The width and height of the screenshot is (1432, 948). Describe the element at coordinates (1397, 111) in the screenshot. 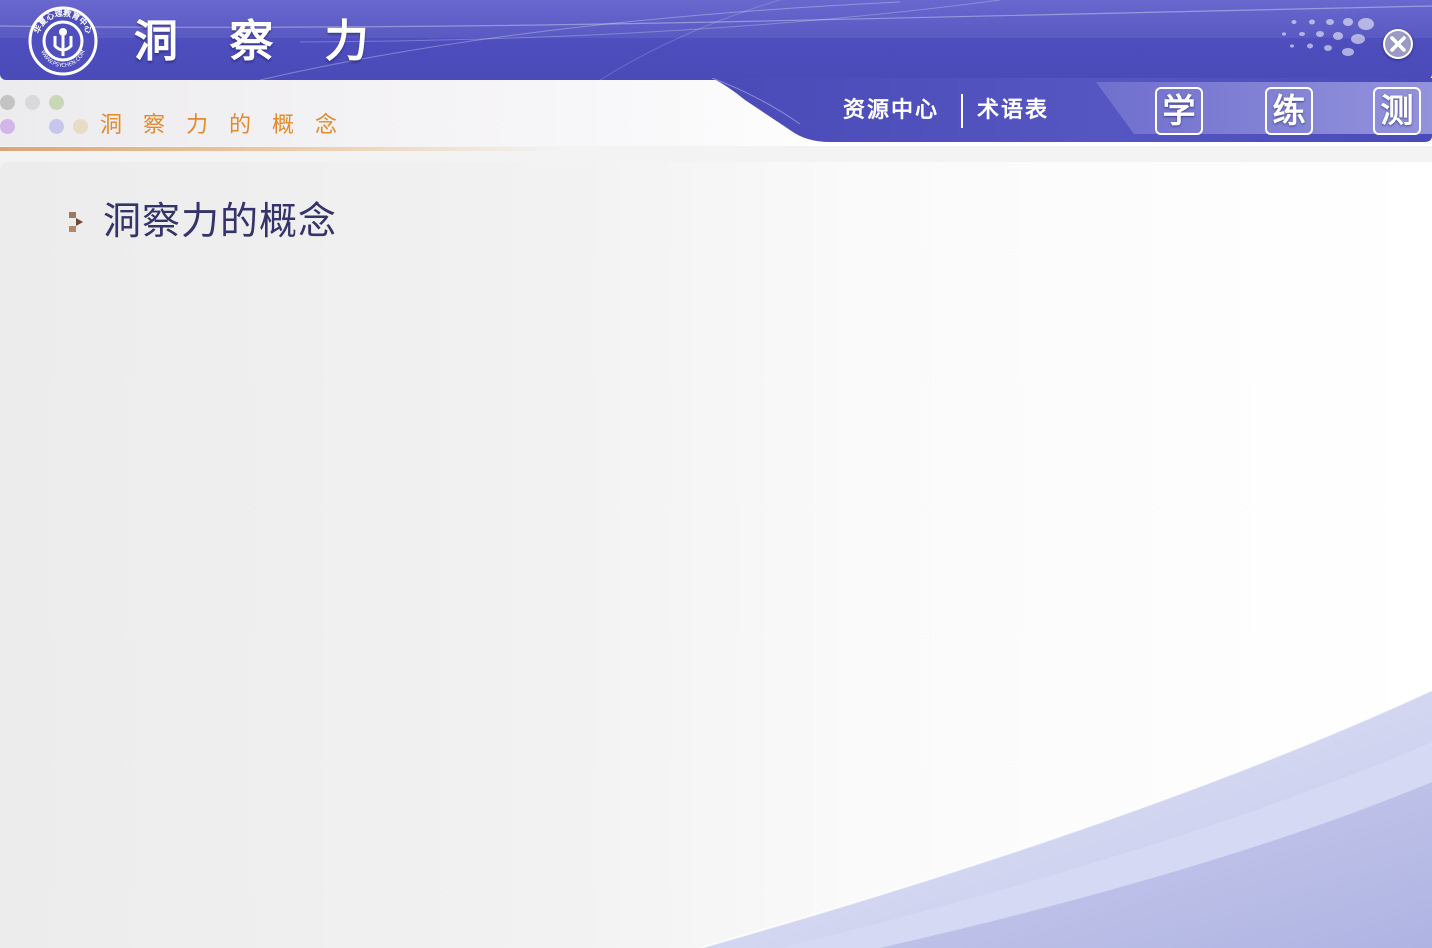

I see `test-button: 测` at that location.